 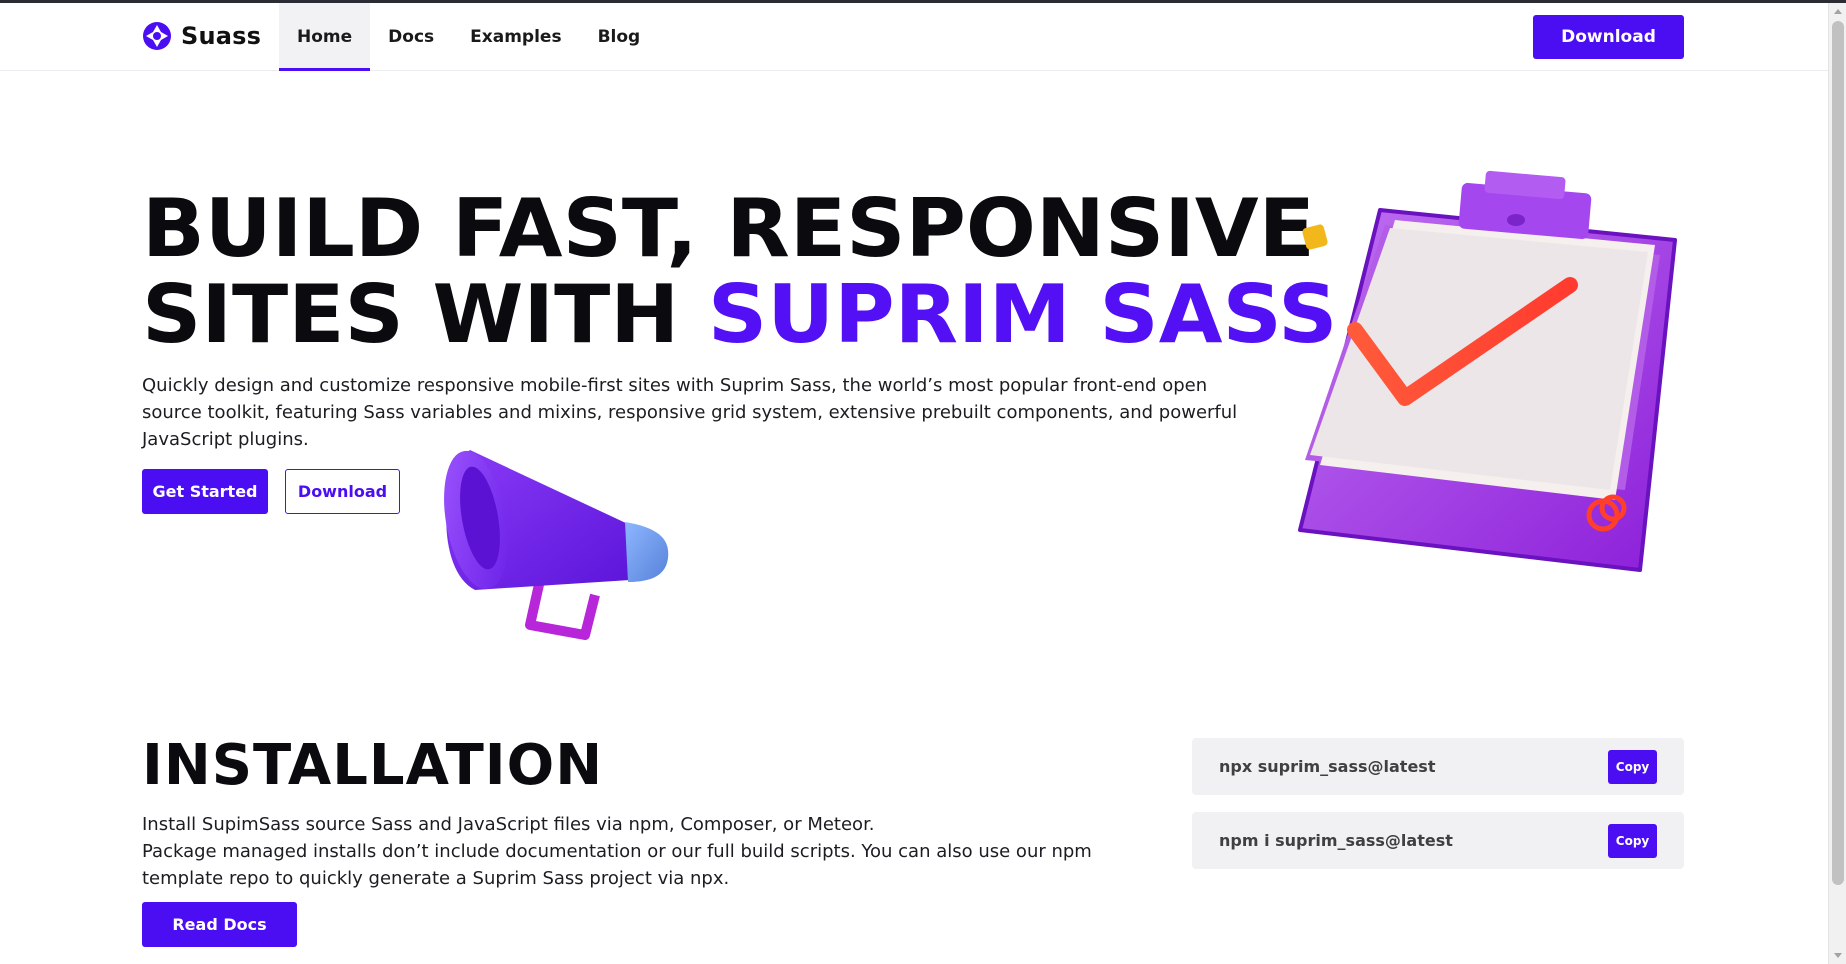 What do you see at coordinates (914, 37) in the screenshot?
I see `top-navbar: Suass Home Docs Examples Blog Download` at bounding box center [914, 37].